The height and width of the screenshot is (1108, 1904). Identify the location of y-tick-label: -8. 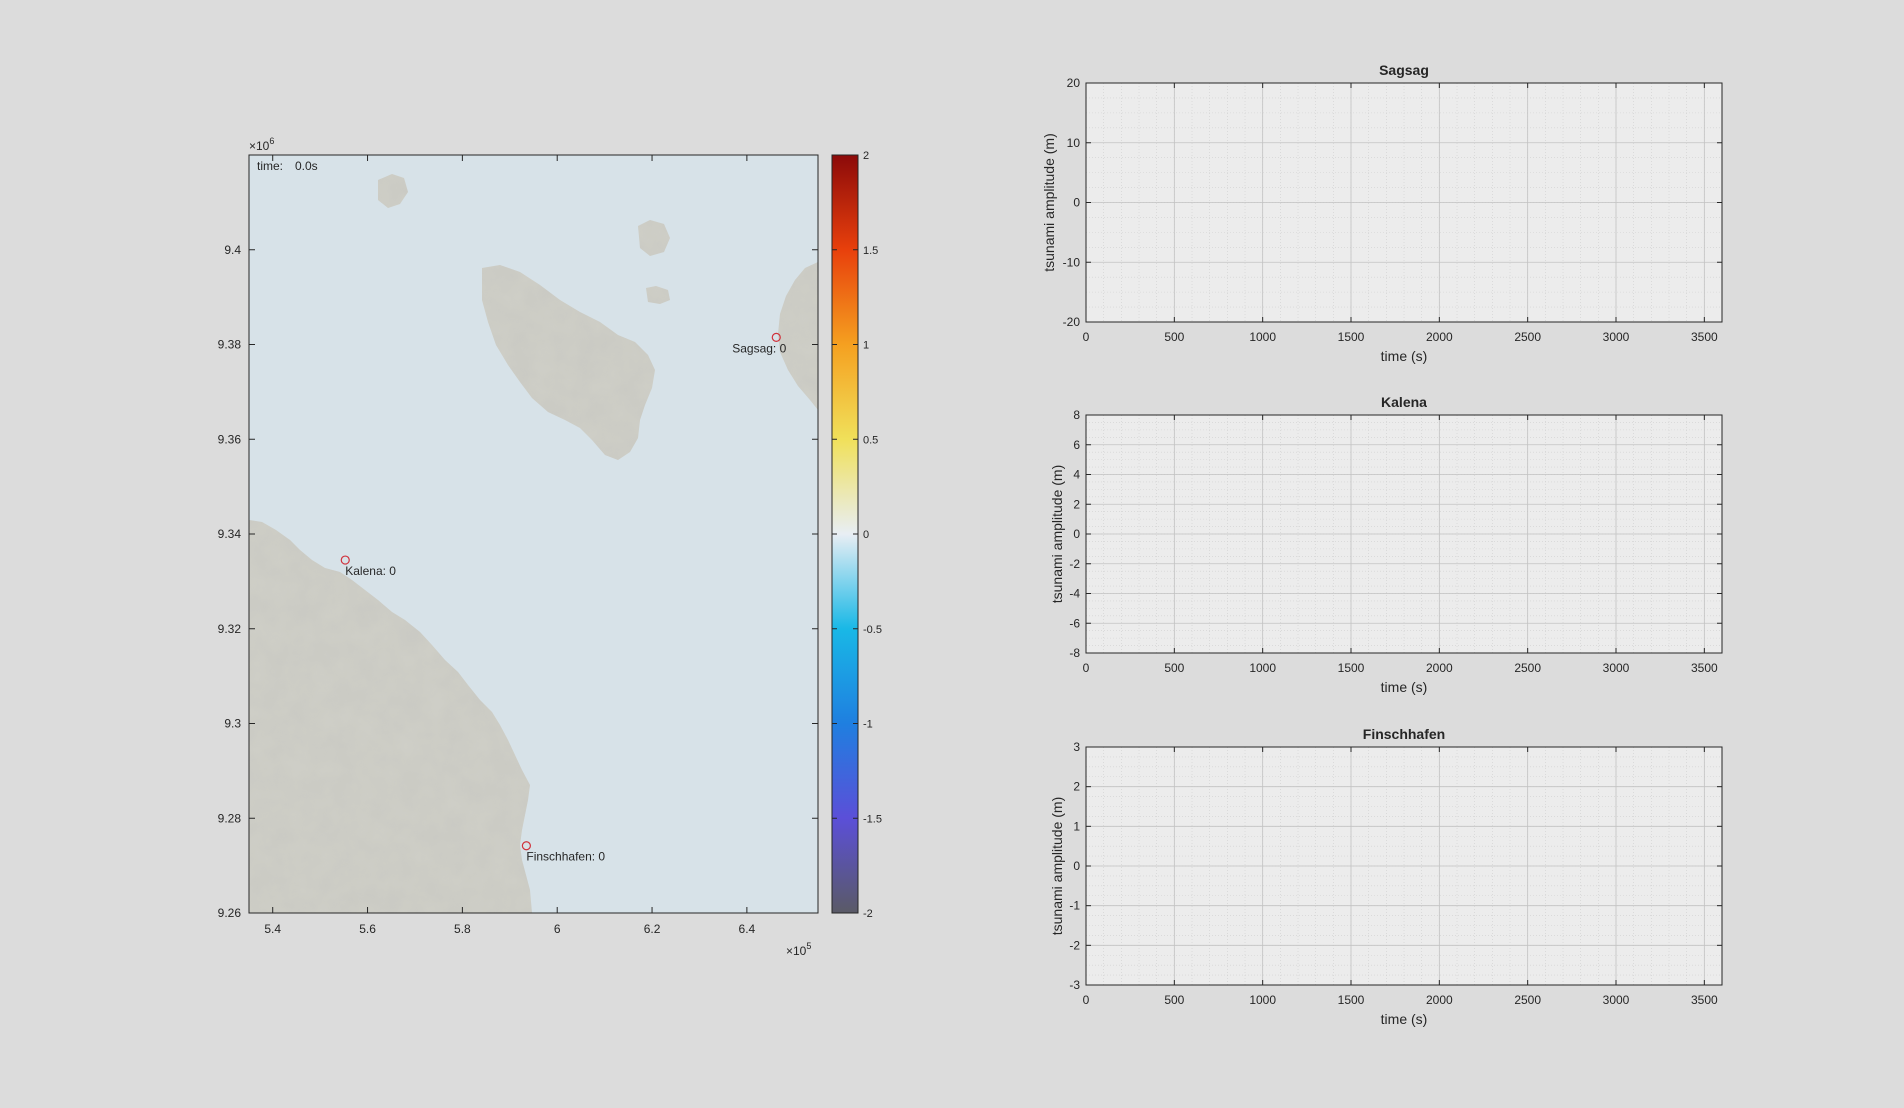
(1074, 653).